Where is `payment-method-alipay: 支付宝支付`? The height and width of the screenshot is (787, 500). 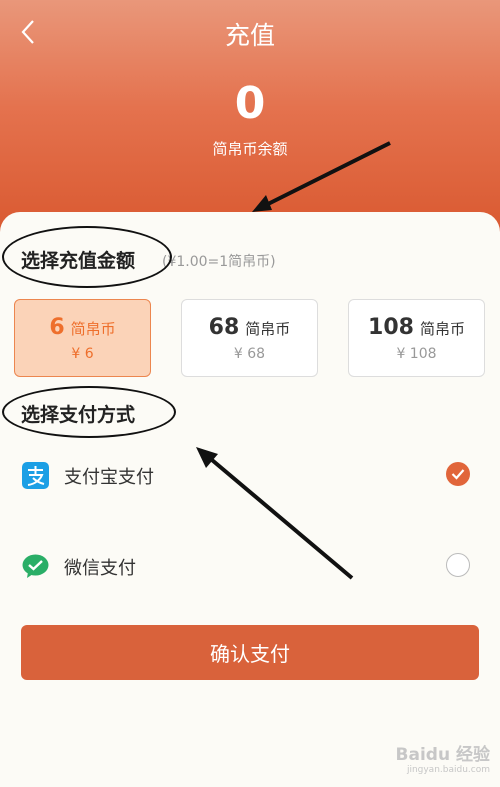
payment-method-alipay: 支付宝支付 is located at coordinates (250, 475).